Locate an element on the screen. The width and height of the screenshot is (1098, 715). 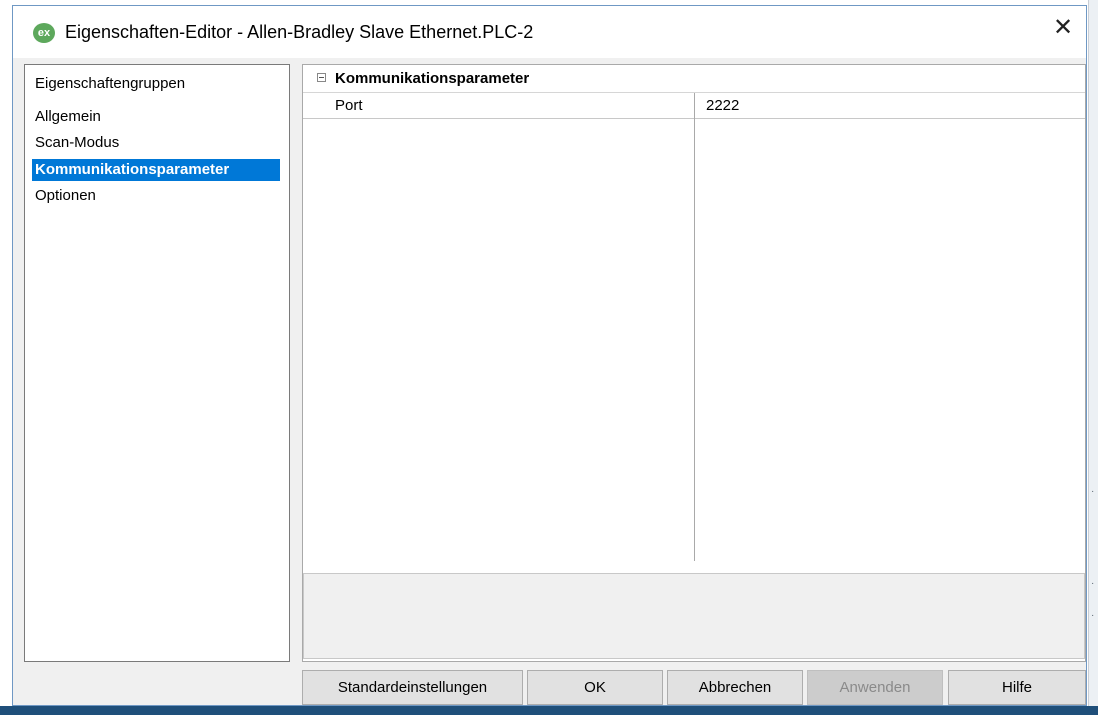
close-button: ✕ is located at coordinates (1063, 28).